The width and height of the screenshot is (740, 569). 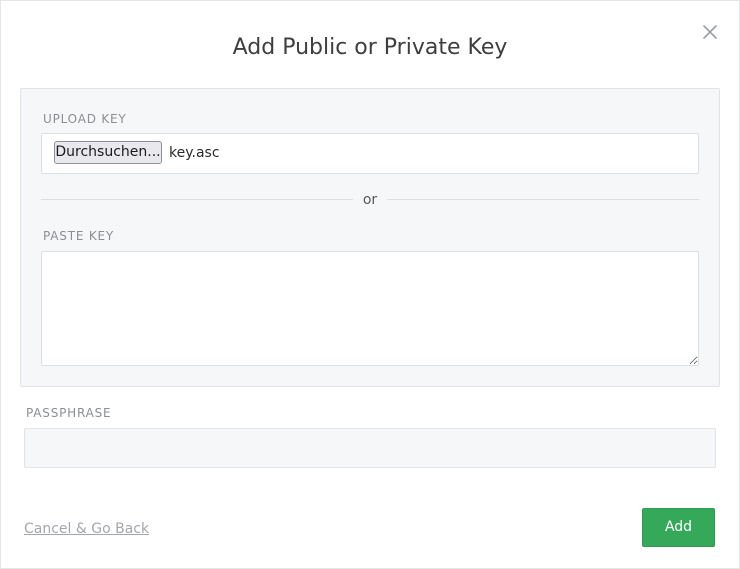 I want to click on divider-right, so click(x=543, y=199).